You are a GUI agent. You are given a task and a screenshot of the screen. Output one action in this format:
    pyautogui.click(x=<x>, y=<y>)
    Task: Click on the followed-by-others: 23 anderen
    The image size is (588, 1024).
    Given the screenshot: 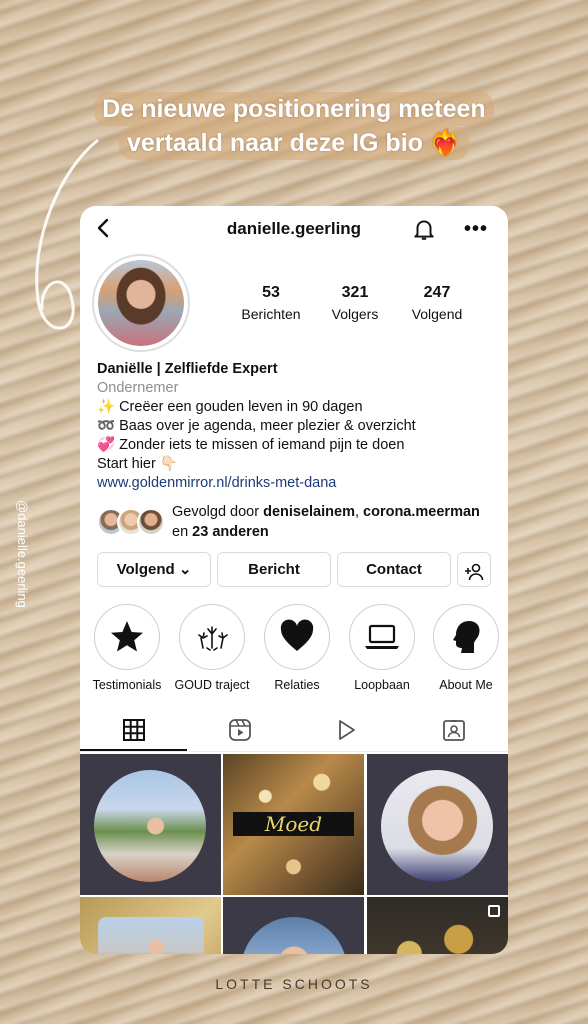 What is the action you would take?
    pyautogui.click(x=230, y=532)
    